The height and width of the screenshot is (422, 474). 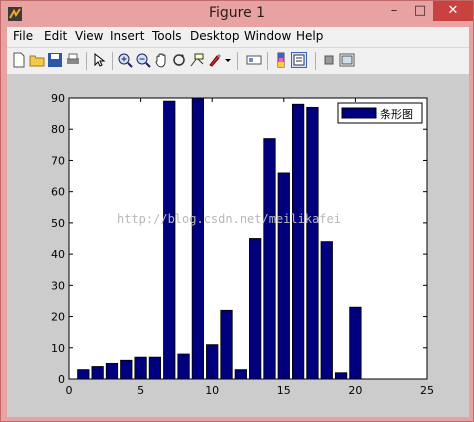 I want to click on rotate-3d-icon, so click(x=179, y=60).